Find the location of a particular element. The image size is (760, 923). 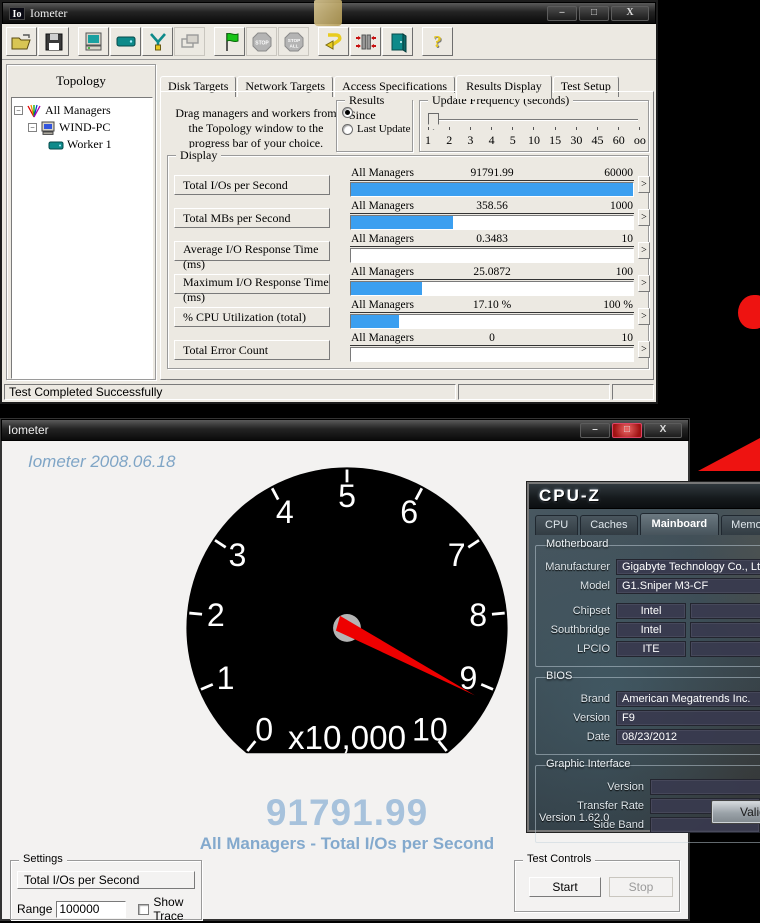

tree-label: All Managers is located at coordinates (78, 110).